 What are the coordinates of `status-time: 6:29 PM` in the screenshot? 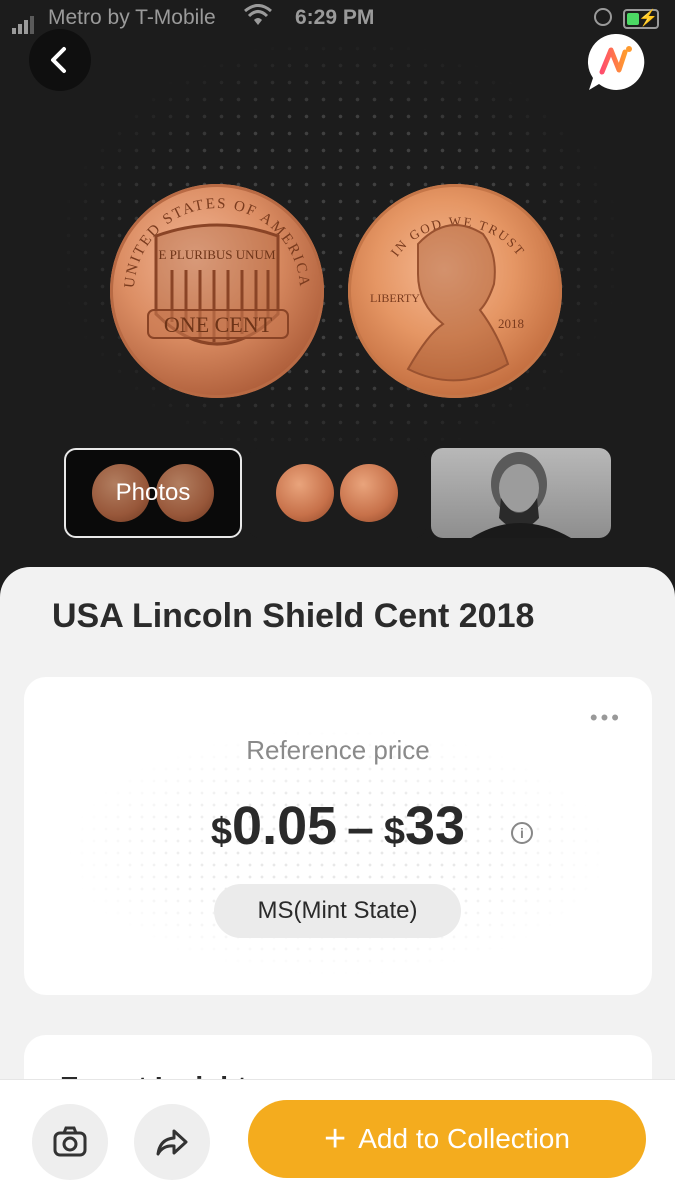 It's located at (335, 17).